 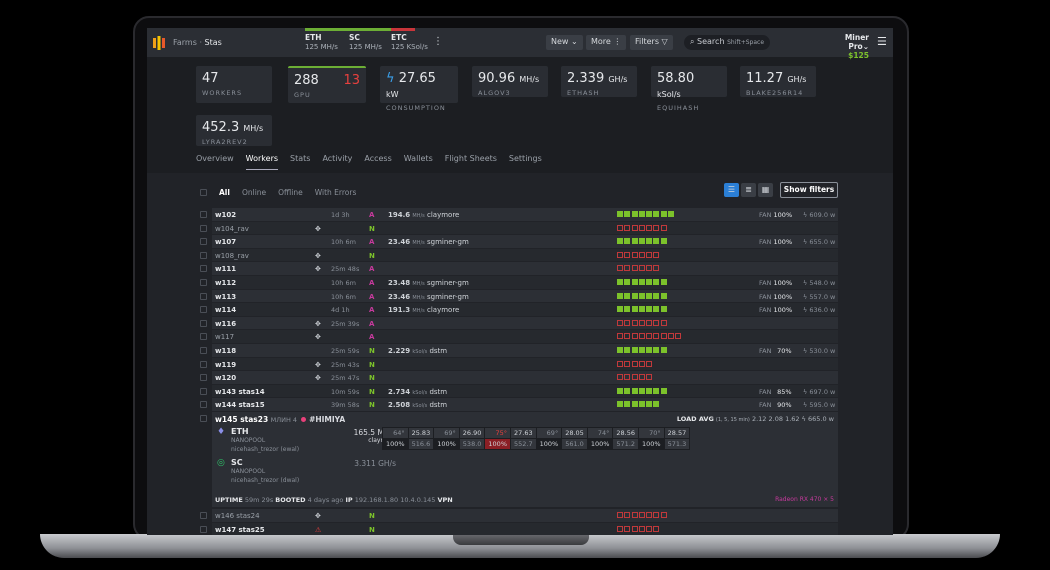 What do you see at coordinates (748, 190) in the screenshot?
I see `view-compact-button: ≣` at bounding box center [748, 190].